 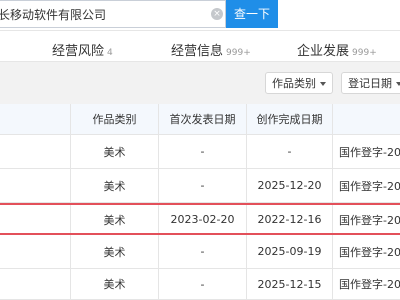 I want to click on cell-complete-date: 2025-09-19, so click(x=289, y=252).